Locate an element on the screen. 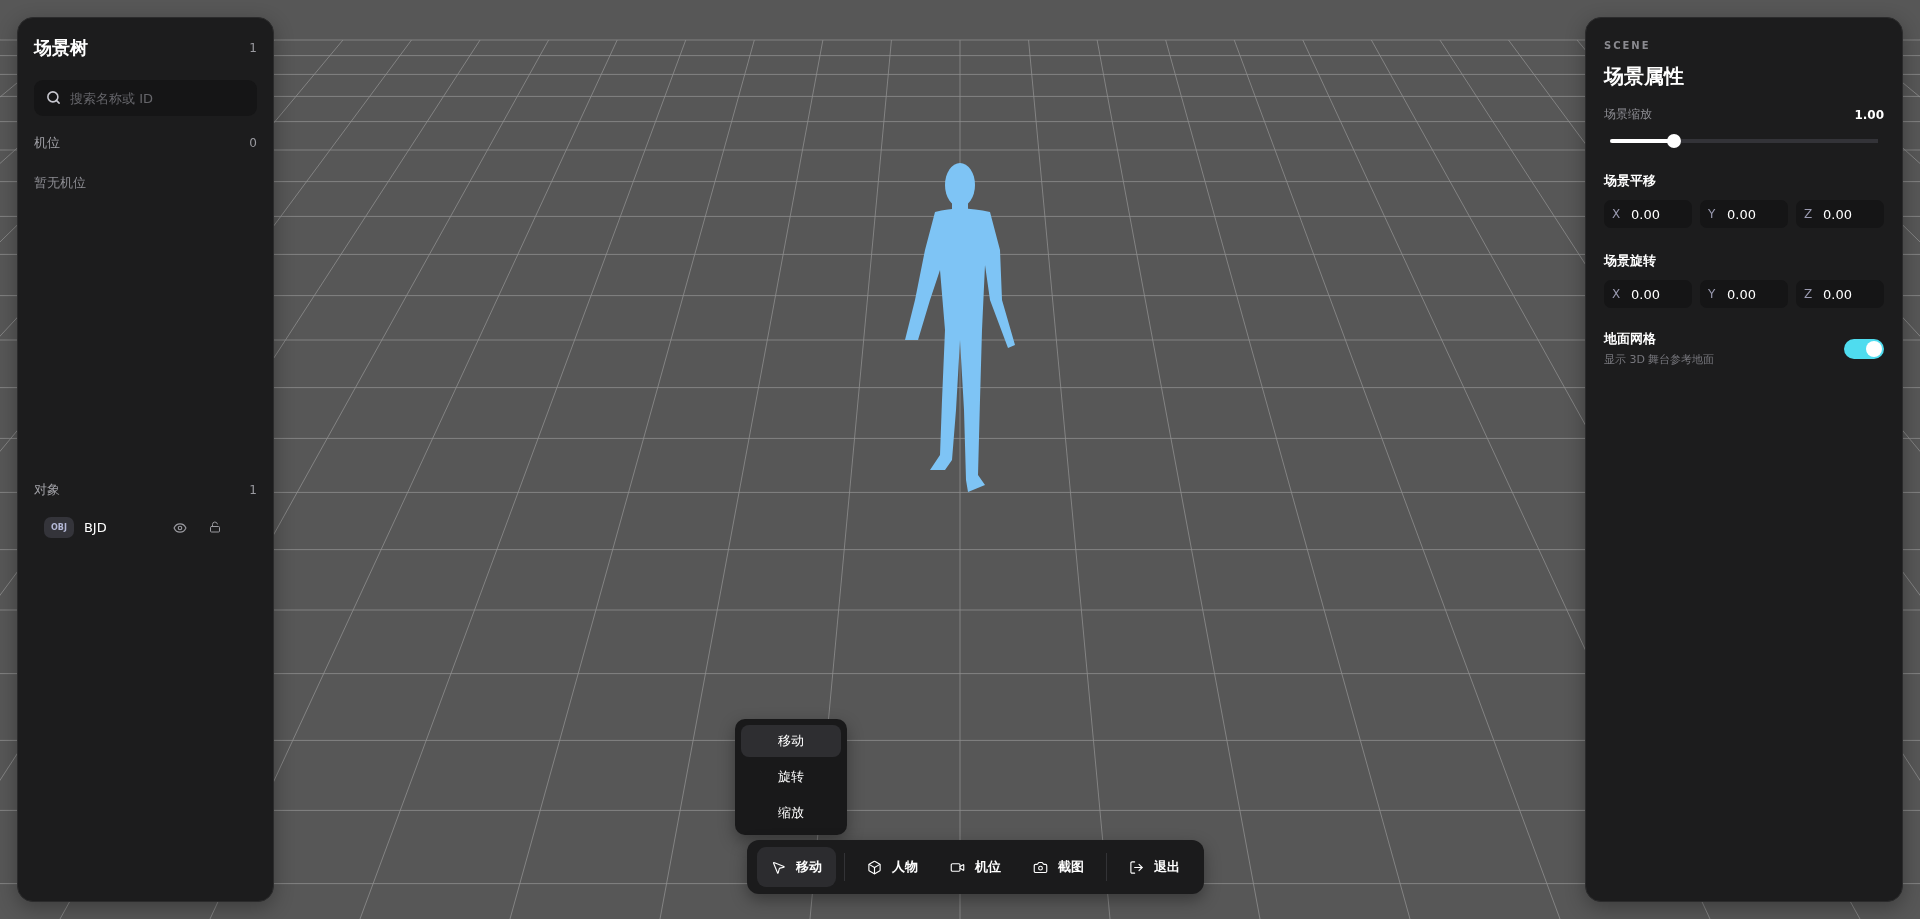  object-row: OBJ BJD is located at coordinates (145, 527).